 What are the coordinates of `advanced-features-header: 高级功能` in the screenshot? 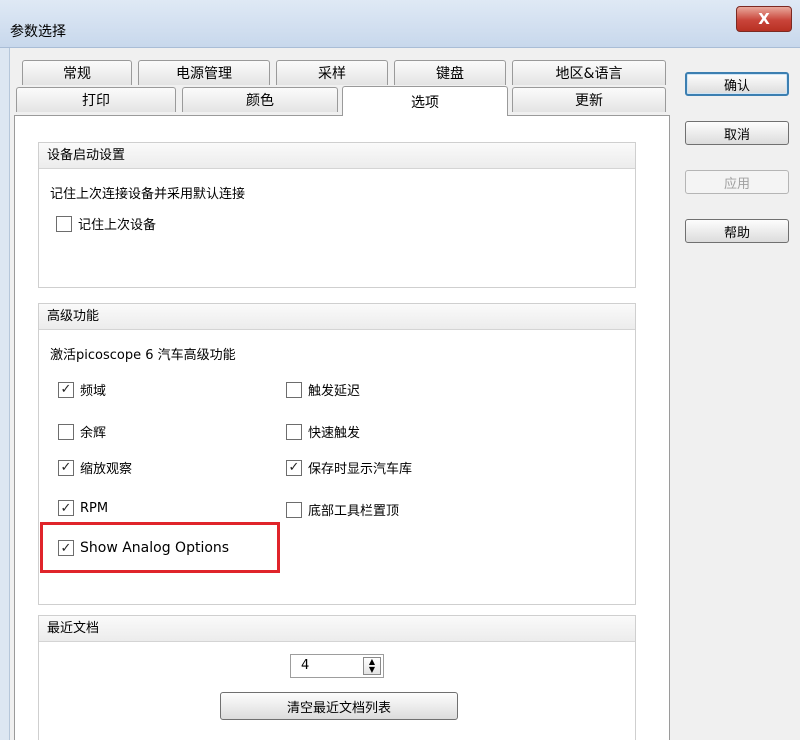 It's located at (337, 317).